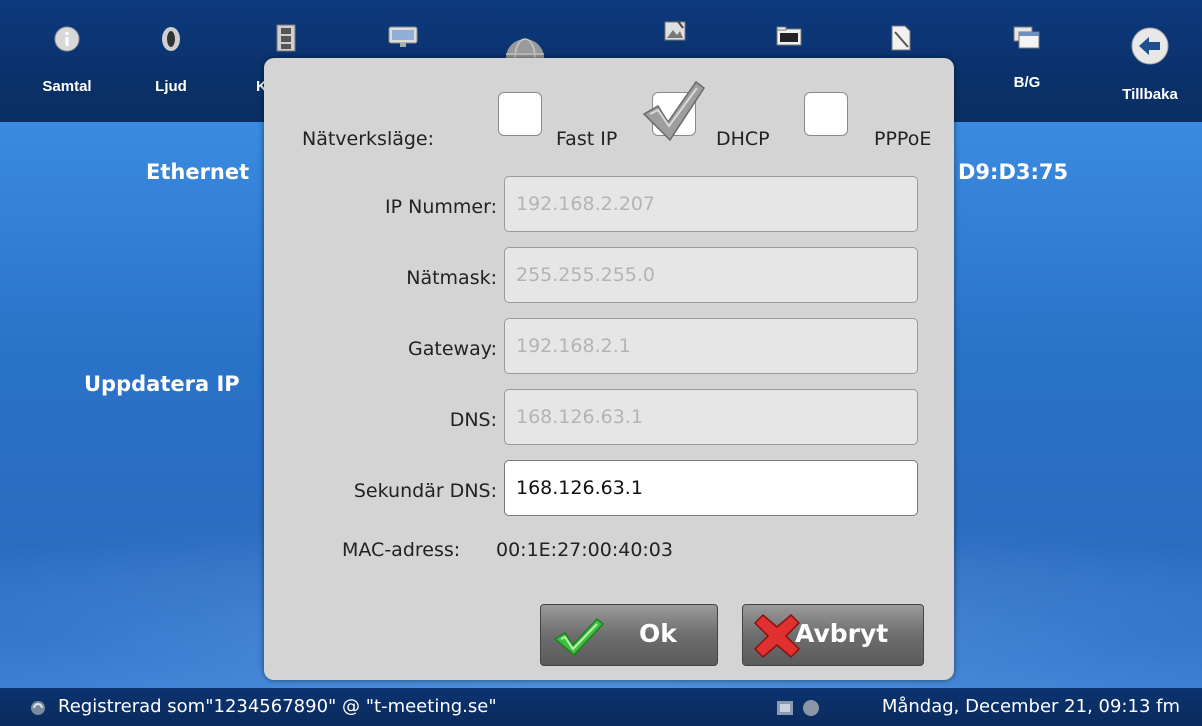 Image resolution: width=1202 pixels, height=726 pixels. What do you see at coordinates (473, 420) in the screenshot?
I see `dns-label: DNS:` at bounding box center [473, 420].